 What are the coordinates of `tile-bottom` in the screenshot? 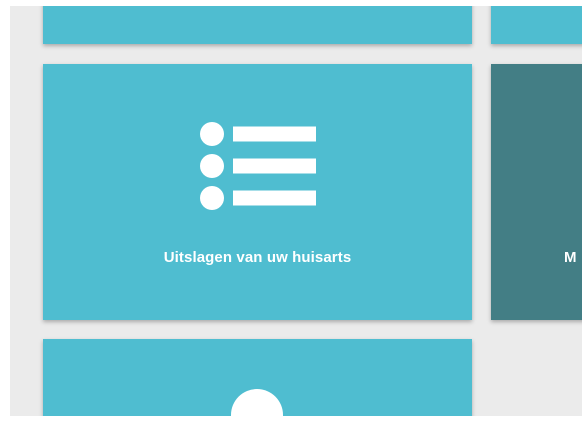 It's located at (257, 377).